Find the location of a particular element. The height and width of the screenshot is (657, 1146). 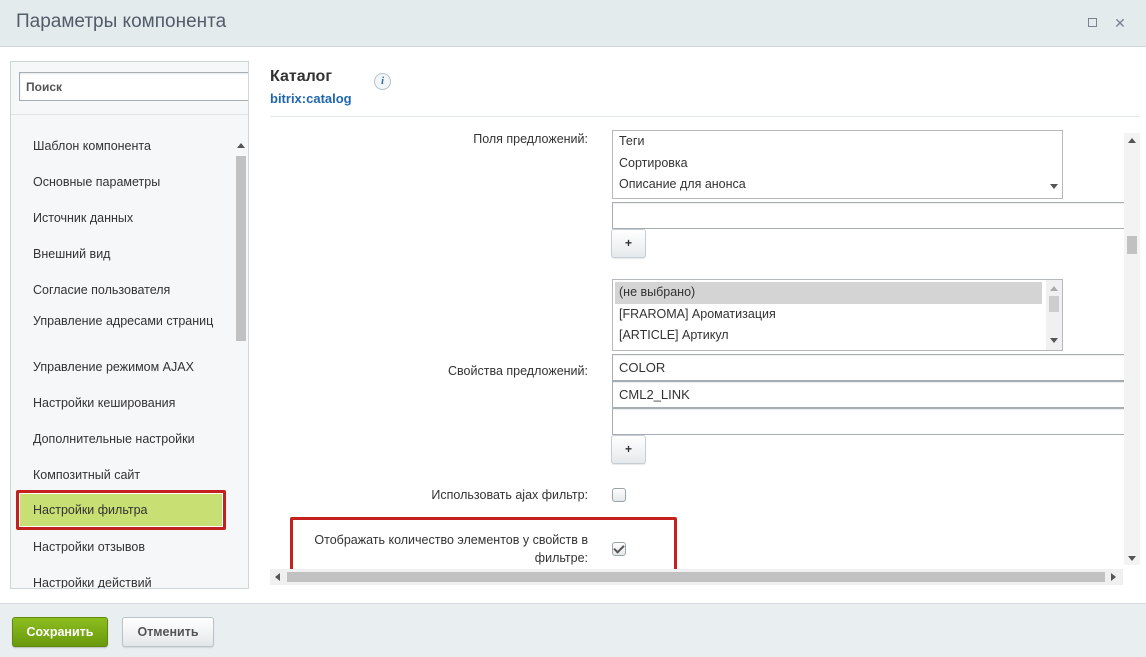

offer-fields-listbox: Теги Сортировка Описание для анонса is located at coordinates (837, 164).